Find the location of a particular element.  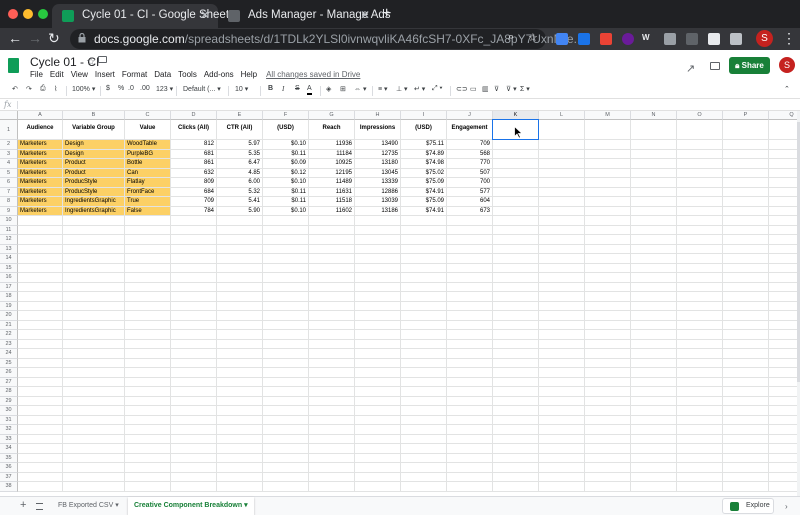

paint-format-icon: ⌇ is located at coordinates (55, 89).